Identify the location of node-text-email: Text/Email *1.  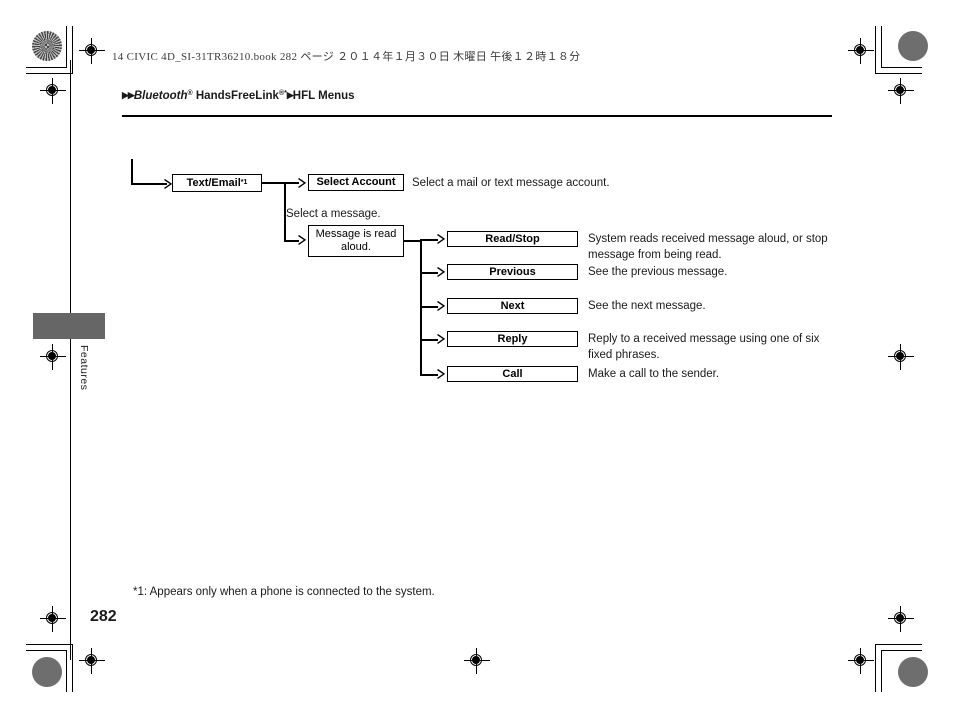
(217, 183).